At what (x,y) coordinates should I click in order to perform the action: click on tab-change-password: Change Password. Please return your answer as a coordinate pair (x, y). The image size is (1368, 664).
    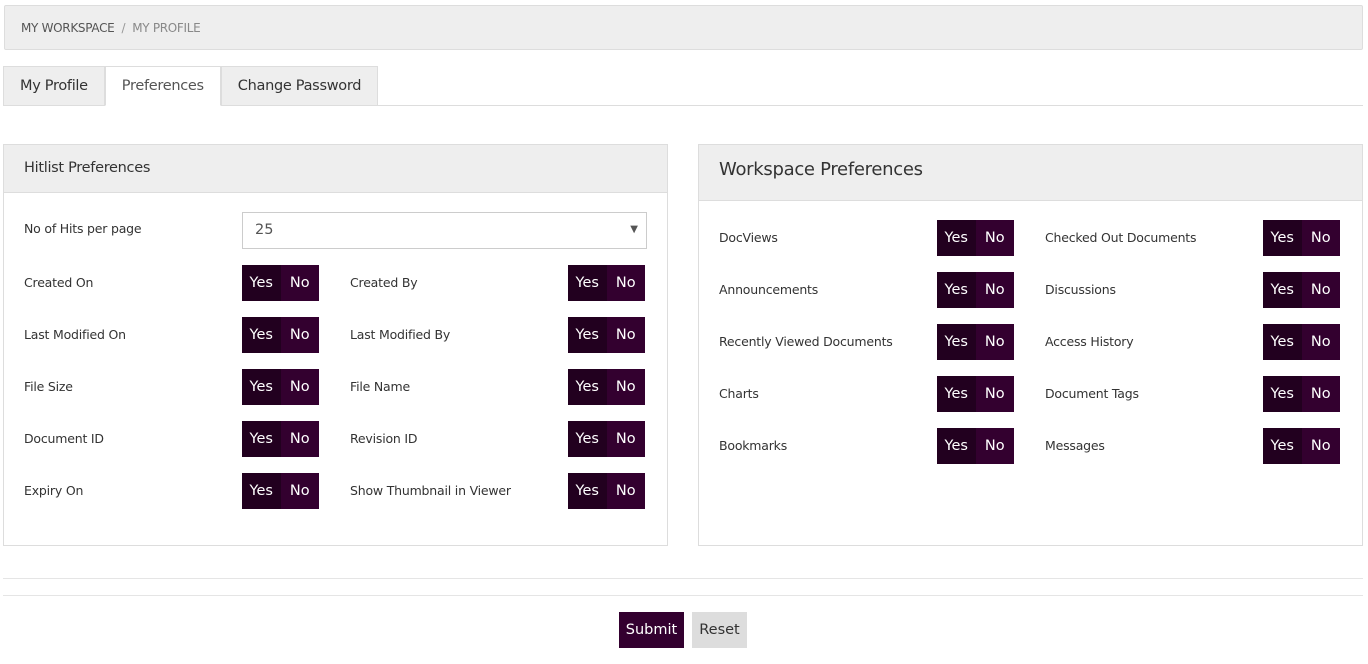
    Looking at the image, I should click on (299, 86).